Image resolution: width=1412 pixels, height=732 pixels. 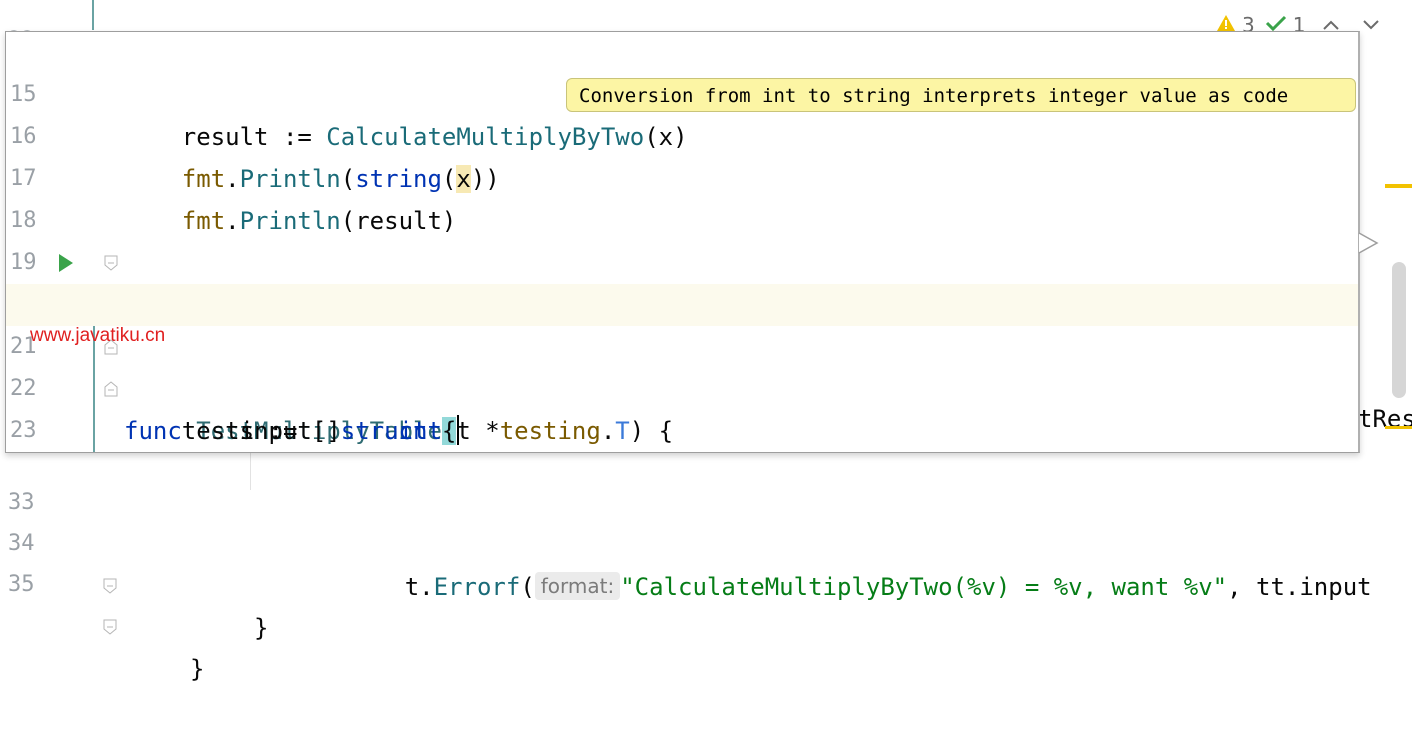 What do you see at coordinates (477, 587) in the screenshot?
I see `code-token: Errorf` at bounding box center [477, 587].